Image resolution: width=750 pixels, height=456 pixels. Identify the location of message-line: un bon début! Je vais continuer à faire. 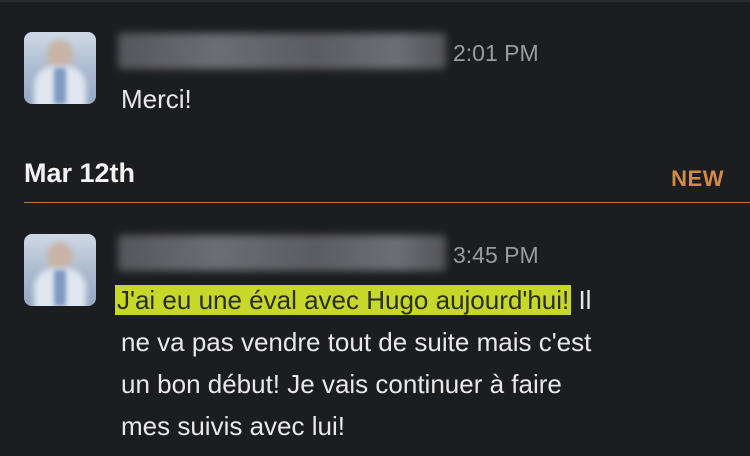
(341, 384).